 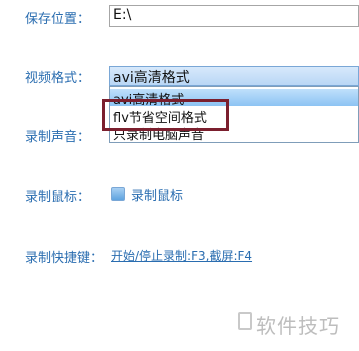 I want to click on video-format-selected: avi高清格式, so click(x=151, y=78).